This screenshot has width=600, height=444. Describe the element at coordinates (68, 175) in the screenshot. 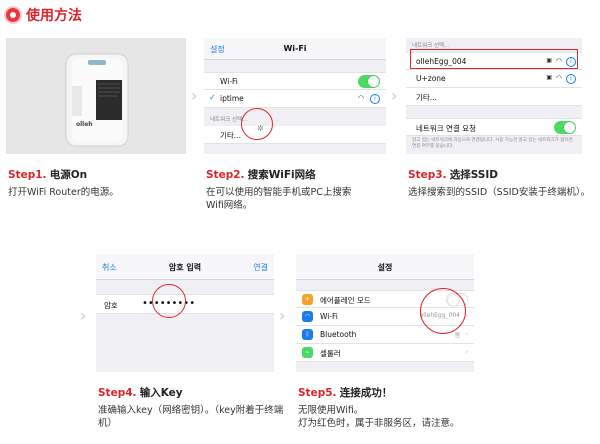

I see `step1-heading: 电源On` at that location.